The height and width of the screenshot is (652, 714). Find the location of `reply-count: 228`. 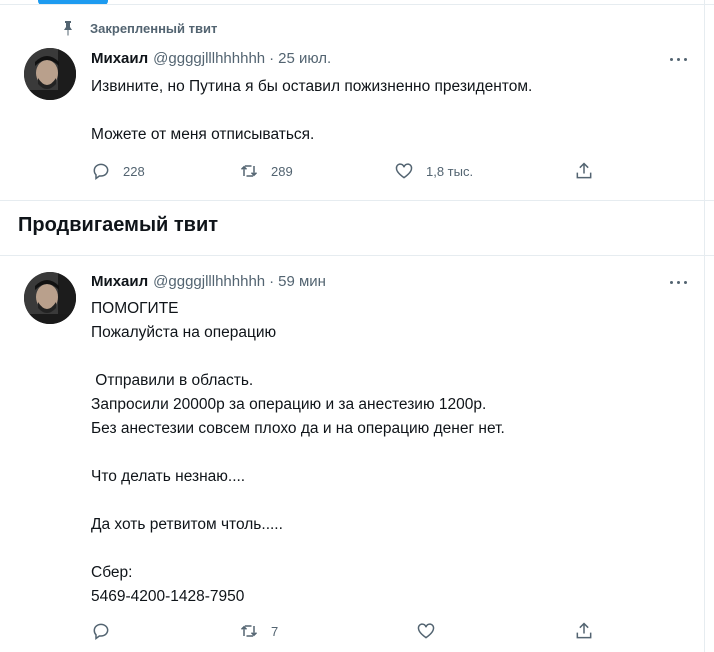

reply-count: 228 is located at coordinates (134, 171).